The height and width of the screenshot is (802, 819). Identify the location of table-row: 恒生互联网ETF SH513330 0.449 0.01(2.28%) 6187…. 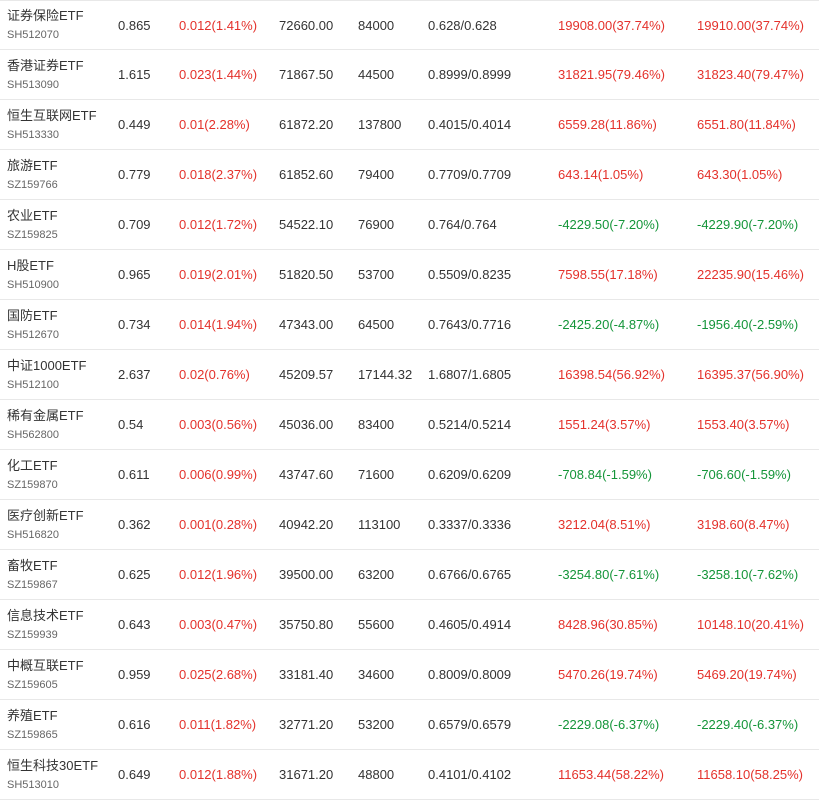
(409, 125).